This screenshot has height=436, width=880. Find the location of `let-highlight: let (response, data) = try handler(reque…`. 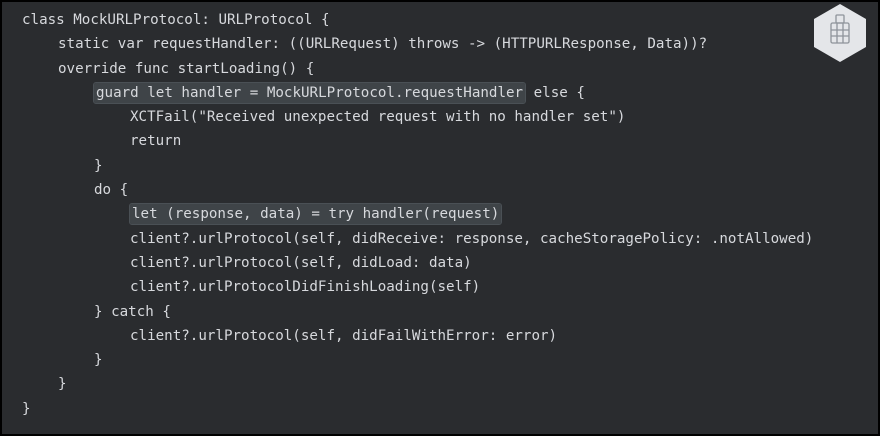

let-highlight: let (response, data) = try handler(reque… is located at coordinates (315, 214).